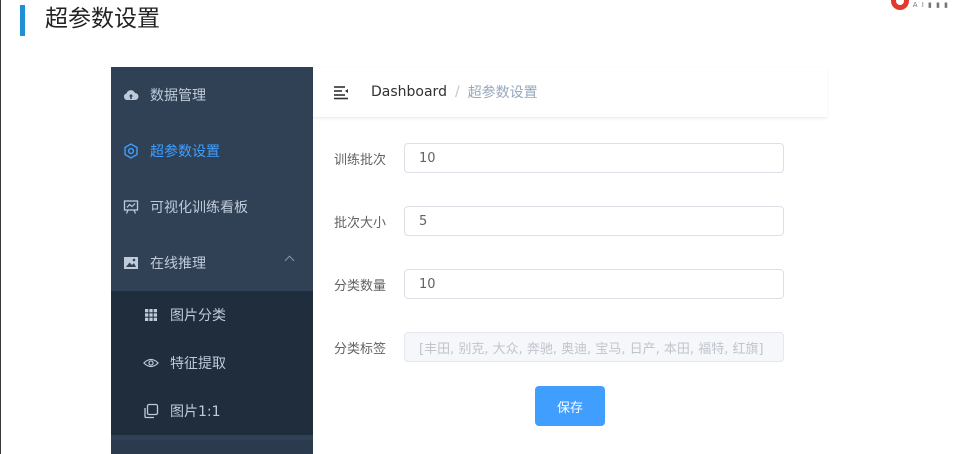 Image resolution: width=957 pixels, height=454 pixels. I want to click on copy-icon, so click(151, 411).